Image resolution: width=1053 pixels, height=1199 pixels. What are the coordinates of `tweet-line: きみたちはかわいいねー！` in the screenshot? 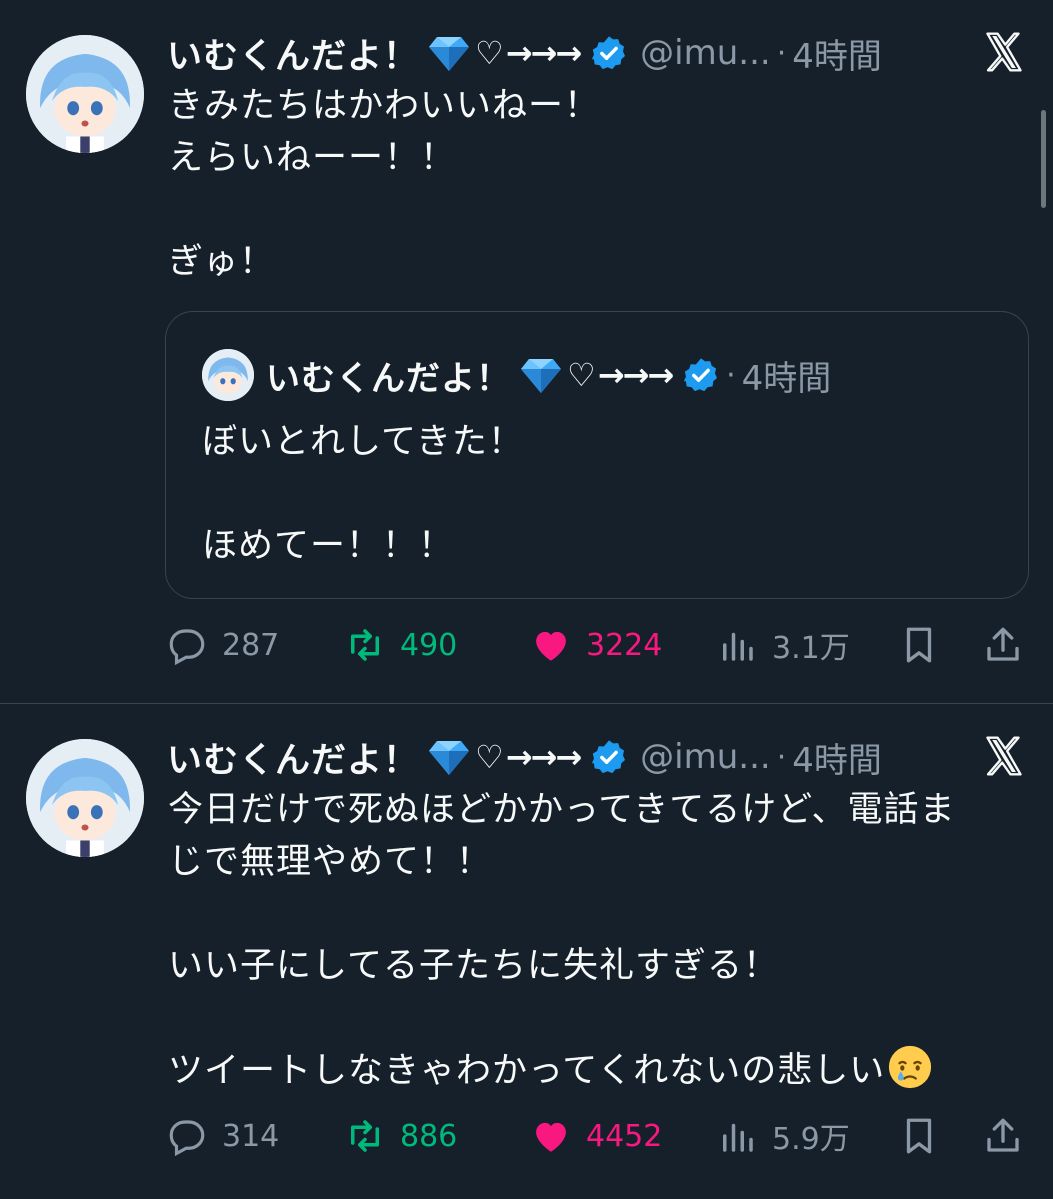 It's located at (384, 106).